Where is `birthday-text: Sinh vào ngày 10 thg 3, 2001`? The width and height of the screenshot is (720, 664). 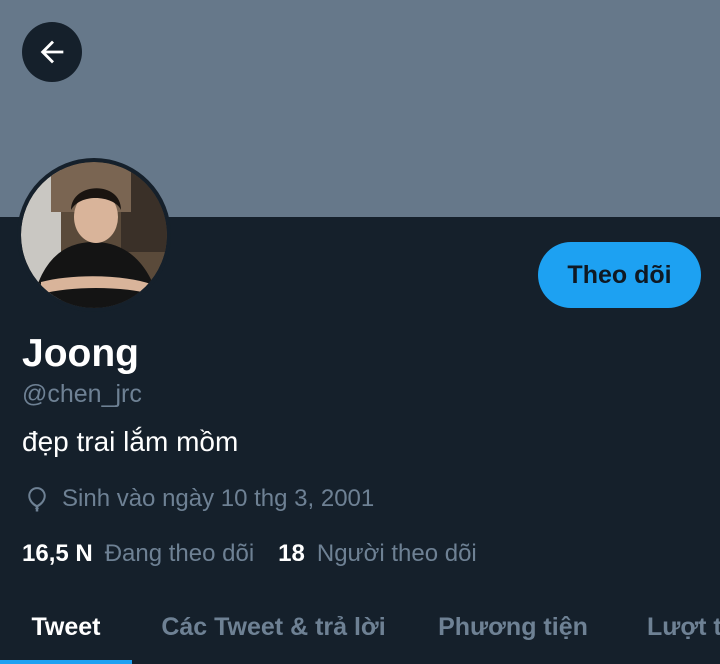
birthday-text: Sinh vào ngày 10 thg 3, 2001 is located at coordinates (218, 498).